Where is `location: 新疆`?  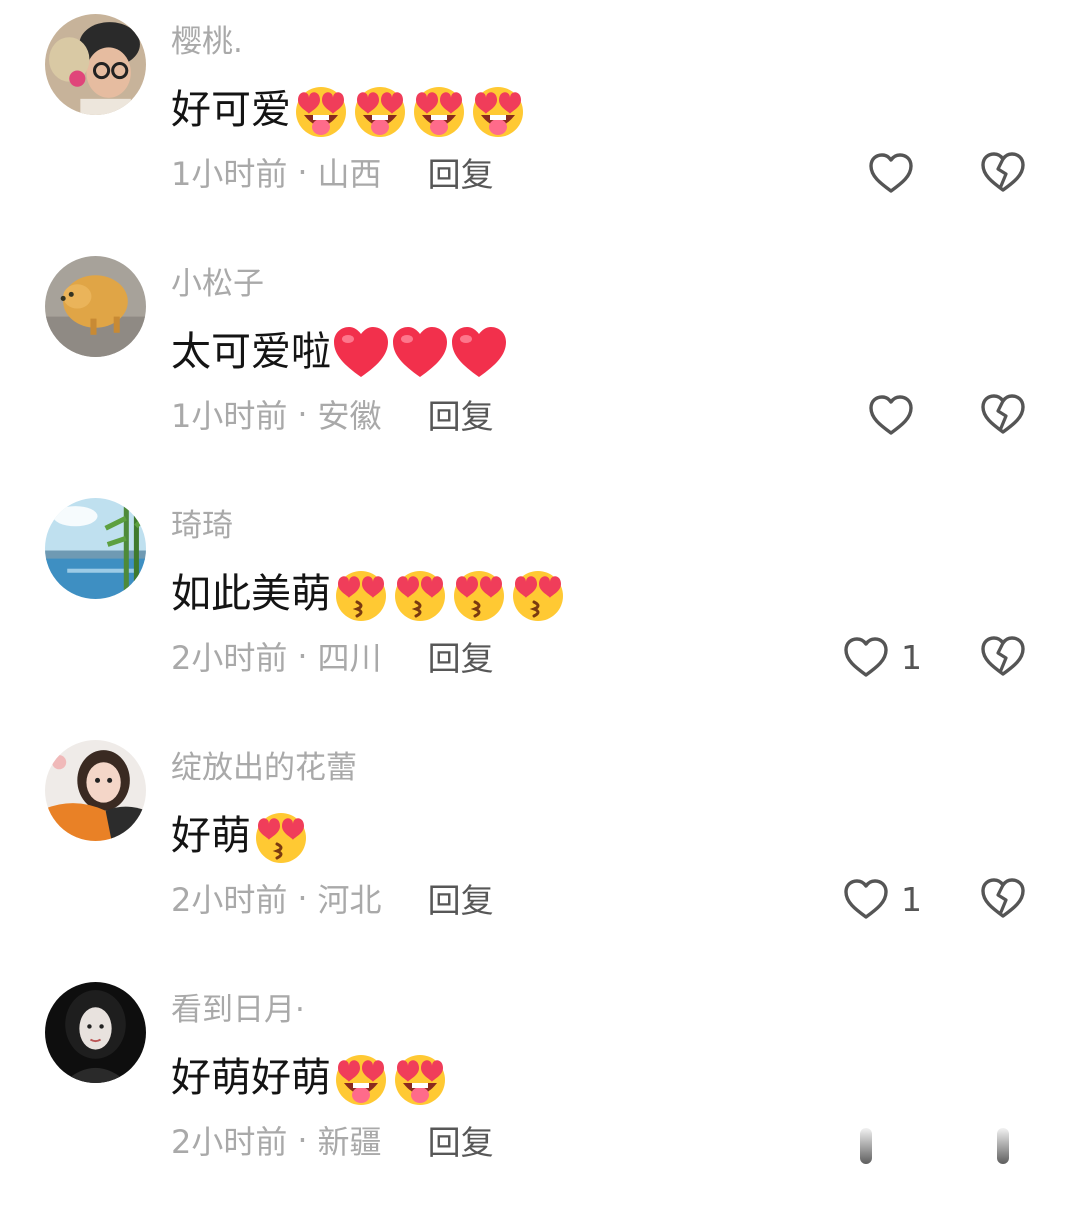
location: 新疆 is located at coordinates (349, 1142).